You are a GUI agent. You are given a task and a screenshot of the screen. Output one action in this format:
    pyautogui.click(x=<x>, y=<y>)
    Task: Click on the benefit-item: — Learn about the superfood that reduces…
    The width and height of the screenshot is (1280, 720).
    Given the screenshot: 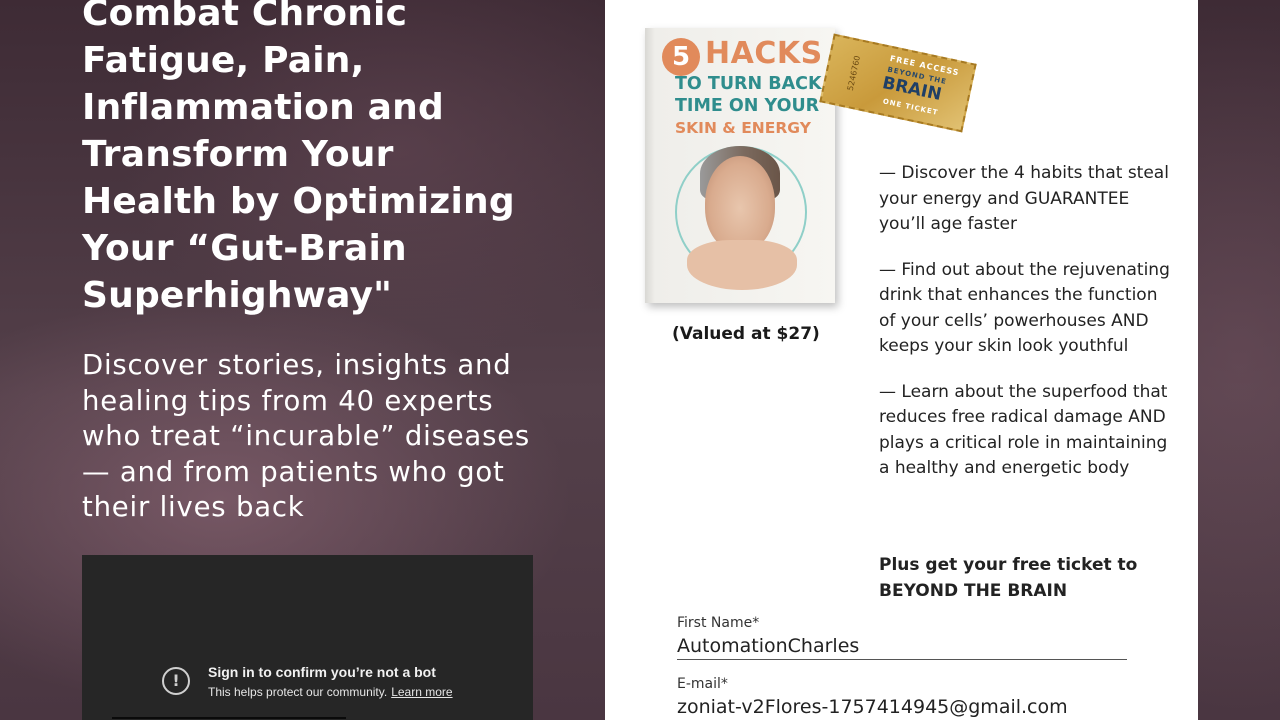 What is the action you would take?
    pyautogui.click(x=1023, y=430)
    